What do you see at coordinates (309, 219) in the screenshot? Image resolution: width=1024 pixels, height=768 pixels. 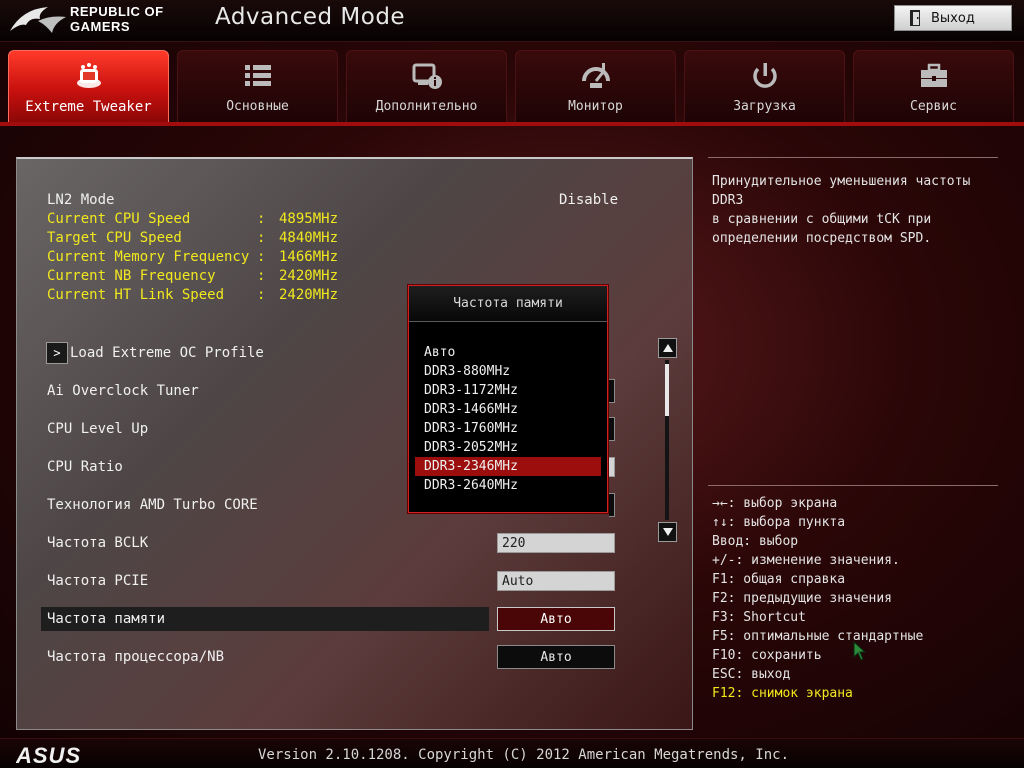 I see `info-value: 4895MHz` at bounding box center [309, 219].